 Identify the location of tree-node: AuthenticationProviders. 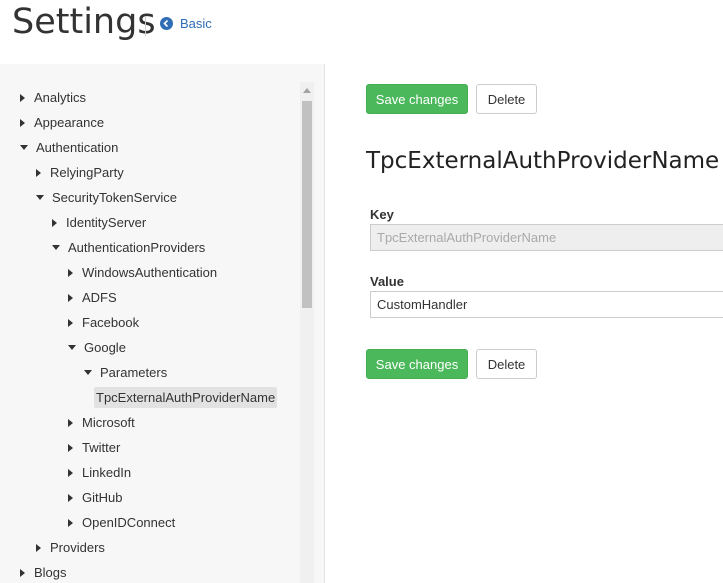
(128, 247).